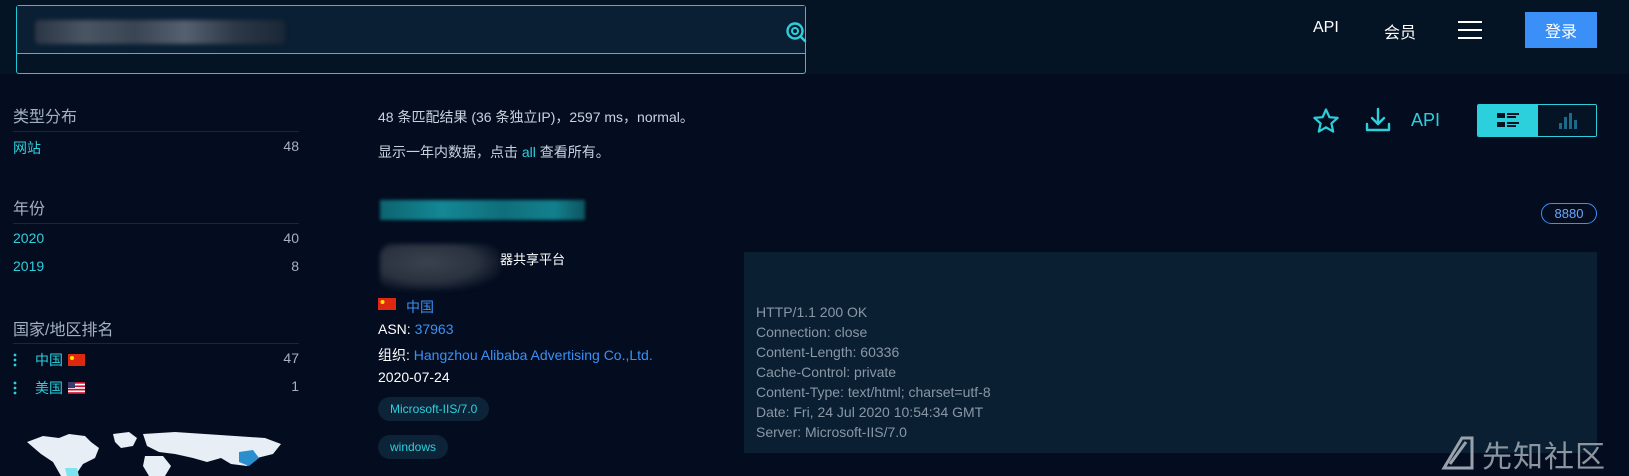 The image size is (1629, 476). What do you see at coordinates (1425, 120) in the screenshot?
I see `api-link: API` at bounding box center [1425, 120].